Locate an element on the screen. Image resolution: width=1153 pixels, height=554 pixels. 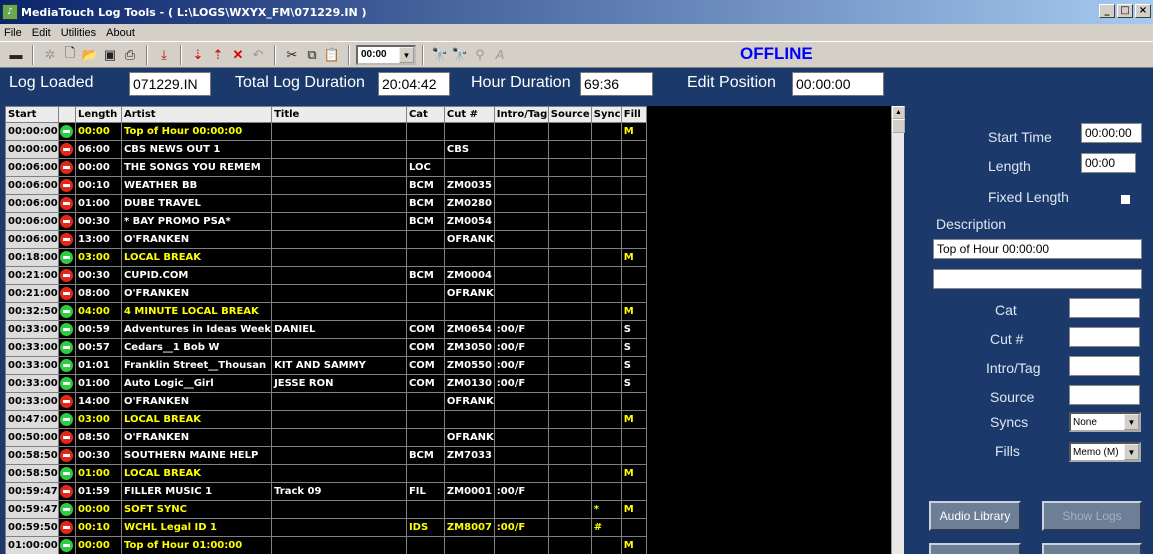
column-header-indicator is located at coordinates (66, 114).